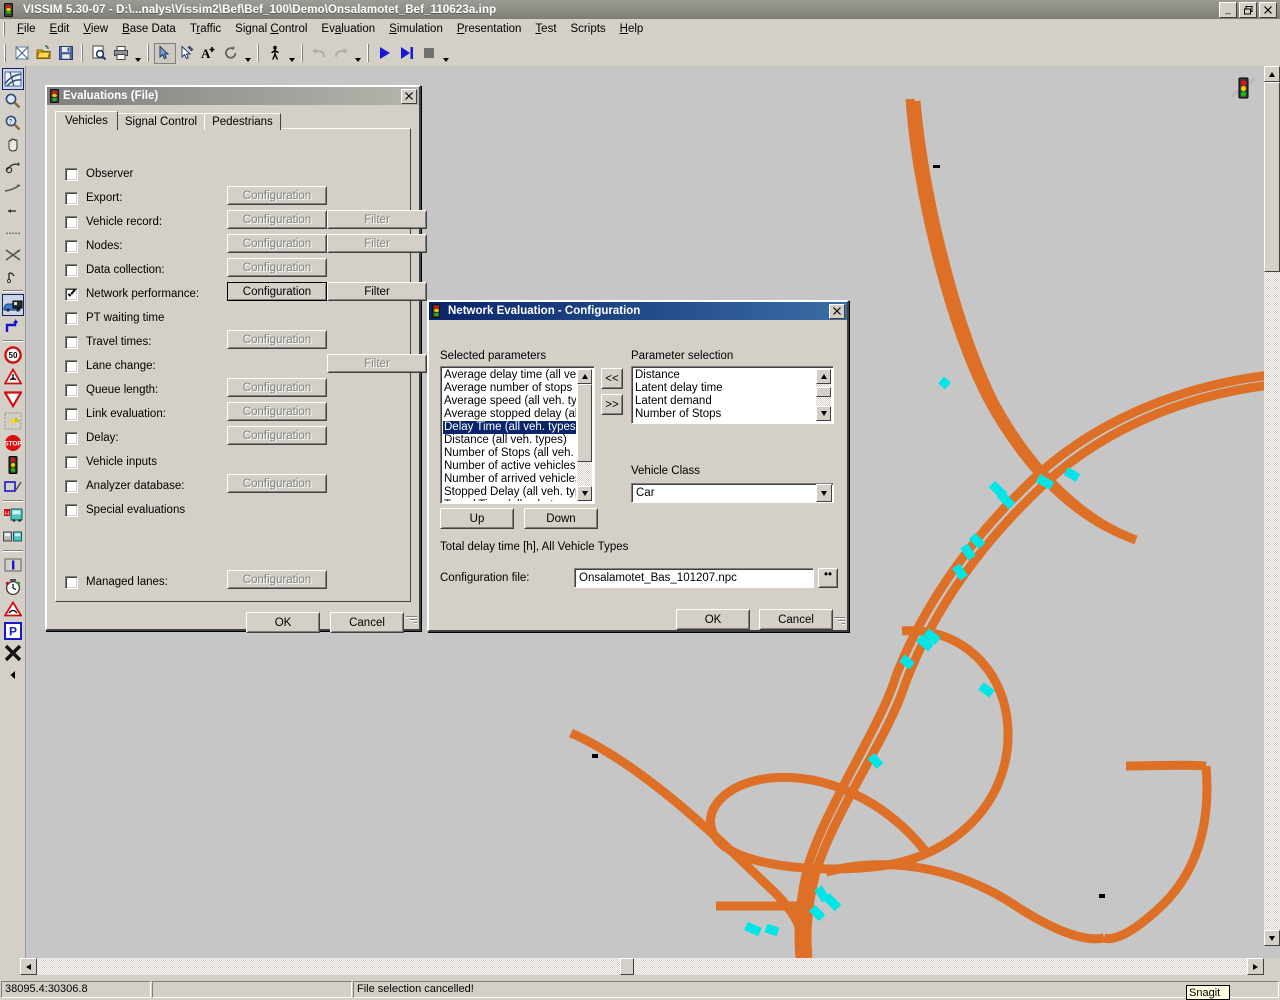 This screenshot has height=1000, width=1280. Describe the element at coordinates (149, 29) in the screenshot. I see `menu-base-data: Base Data` at that location.